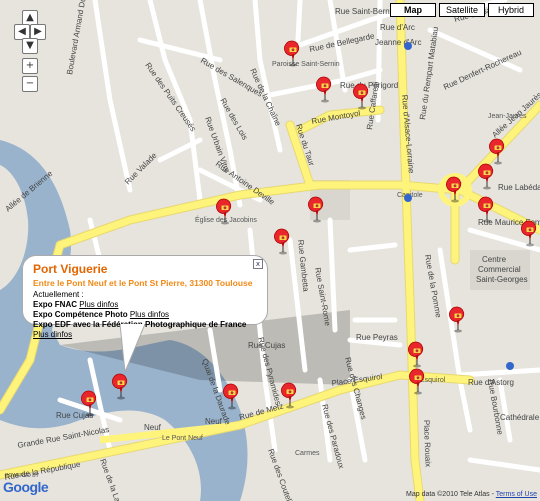  Describe the element at coordinates (499, 269) in the screenshot. I see `street-label: Commercial` at that location.